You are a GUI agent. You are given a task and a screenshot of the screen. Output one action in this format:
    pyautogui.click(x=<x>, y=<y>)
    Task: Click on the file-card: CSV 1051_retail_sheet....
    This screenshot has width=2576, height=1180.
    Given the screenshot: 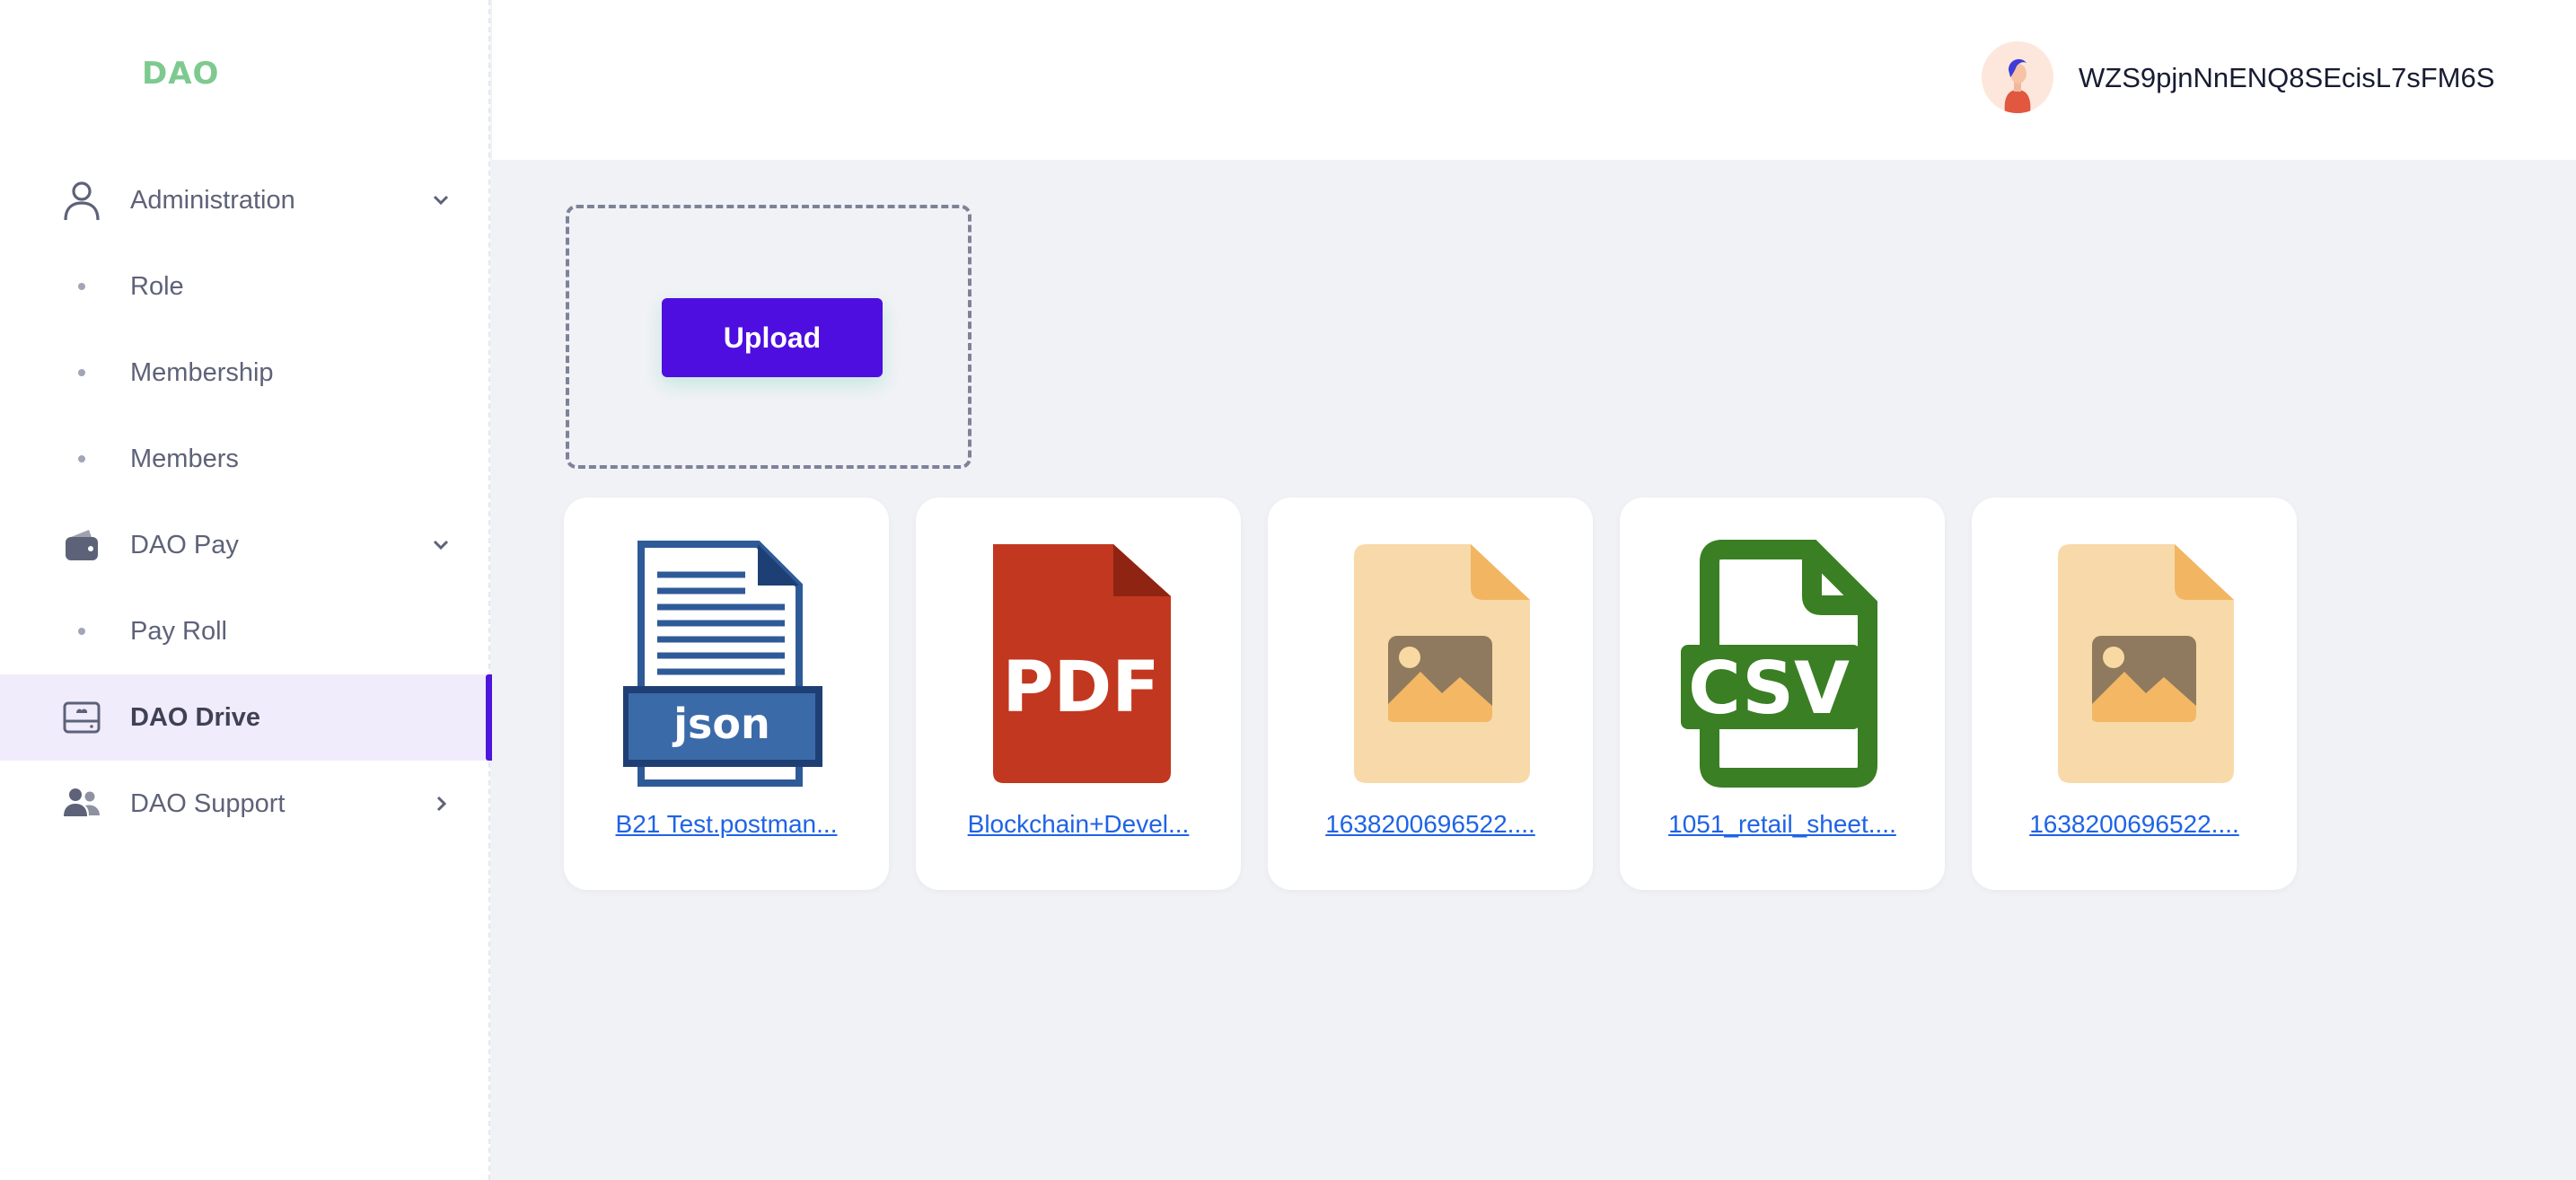 What is the action you would take?
    pyautogui.click(x=1782, y=694)
    